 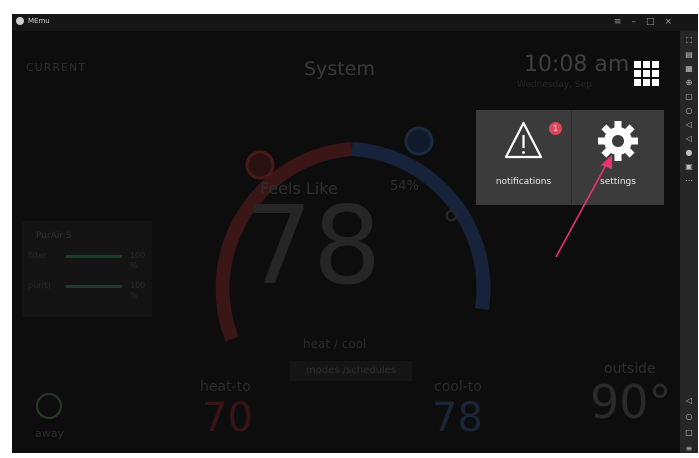 What do you see at coordinates (227, 418) in the screenshot?
I see `heat-to-value: 70` at bounding box center [227, 418].